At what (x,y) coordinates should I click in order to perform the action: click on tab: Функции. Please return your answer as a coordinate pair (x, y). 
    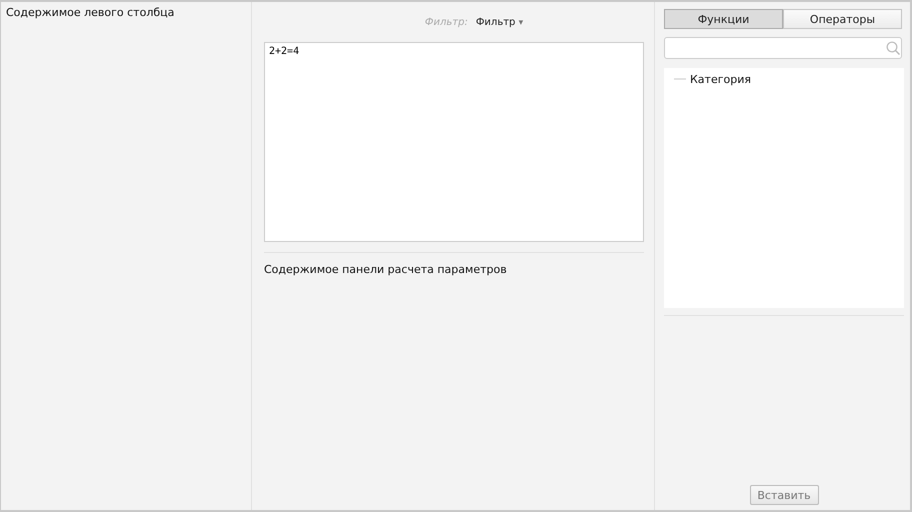
    Looking at the image, I should click on (723, 19).